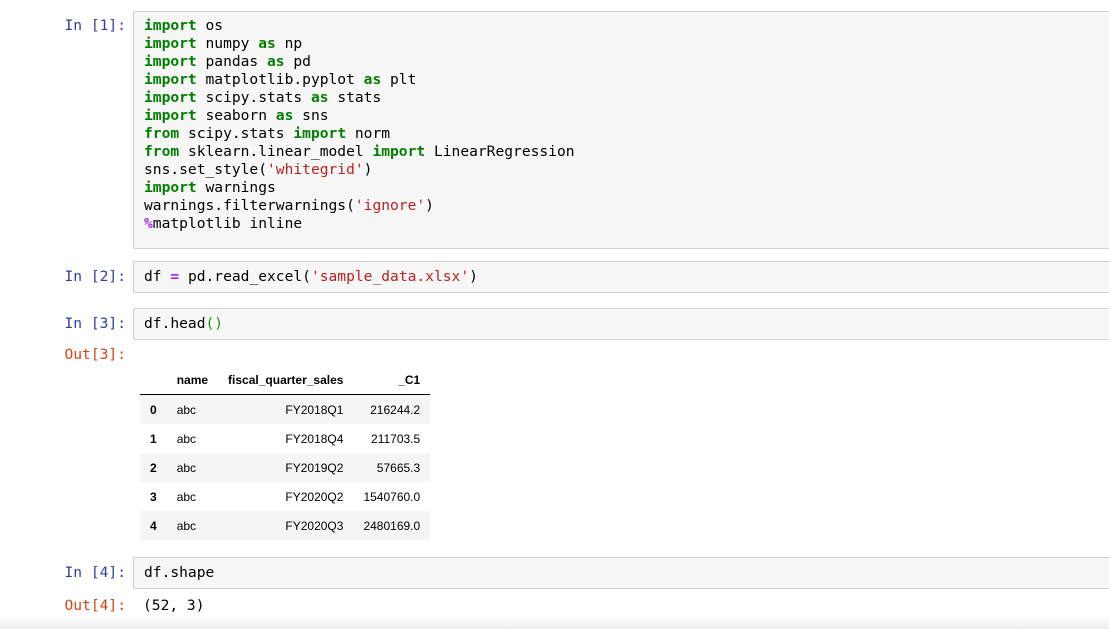 Image resolution: width=1109 pixels, height=629 pixels. Describe the element at coordinates (249, 205) in the screenshot. I see `code-token: warnings.filterwarnings(` at that location.